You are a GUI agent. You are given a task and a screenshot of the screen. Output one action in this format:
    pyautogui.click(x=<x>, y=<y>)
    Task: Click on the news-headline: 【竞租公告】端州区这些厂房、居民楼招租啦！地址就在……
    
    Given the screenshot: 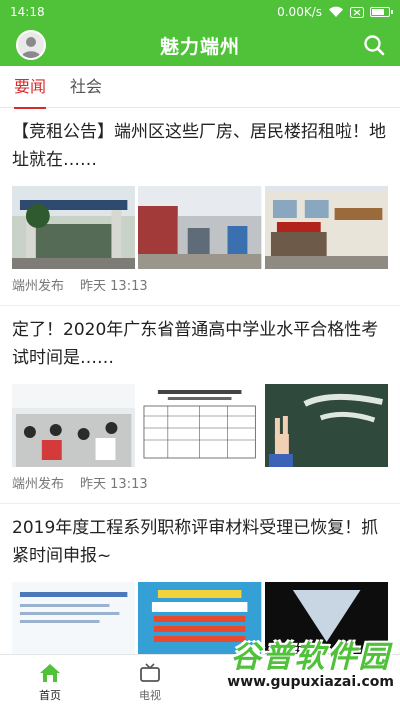 What is the action you would take?
    pyautogui.click(x=200, y=141)
    